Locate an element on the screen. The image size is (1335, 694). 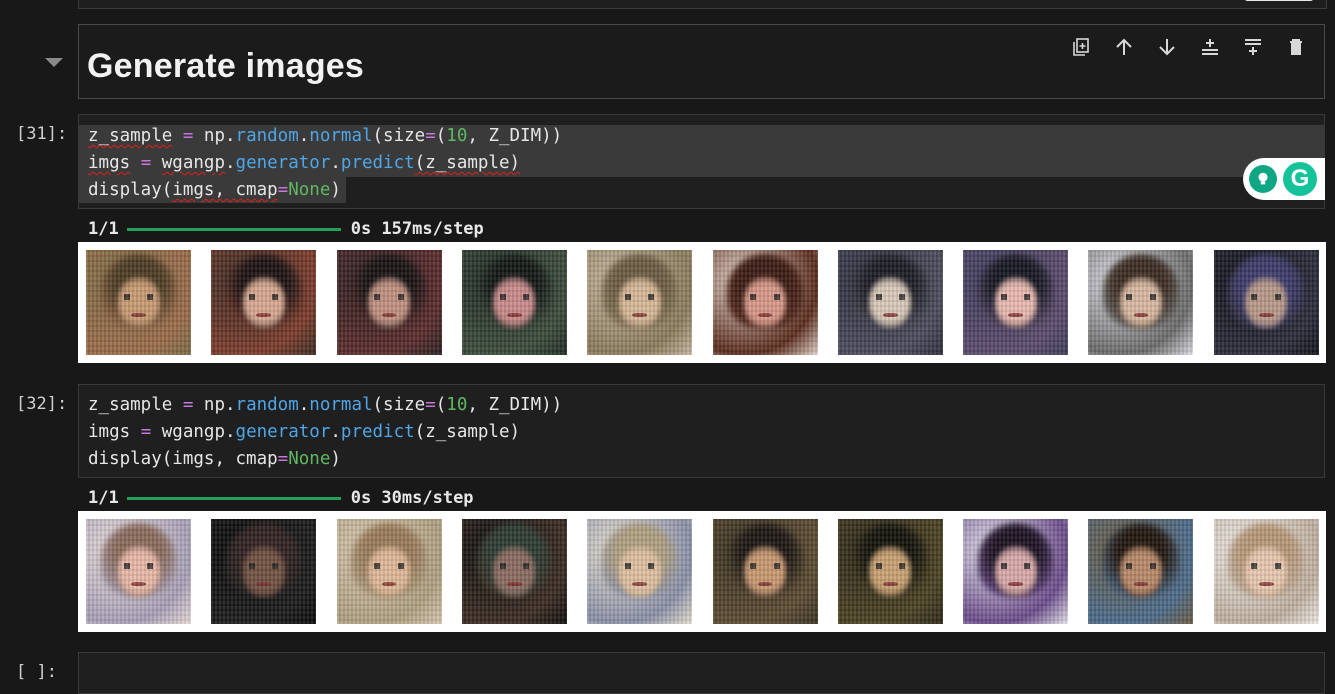
cell-toolbar is located at coordinates (1188, 47).